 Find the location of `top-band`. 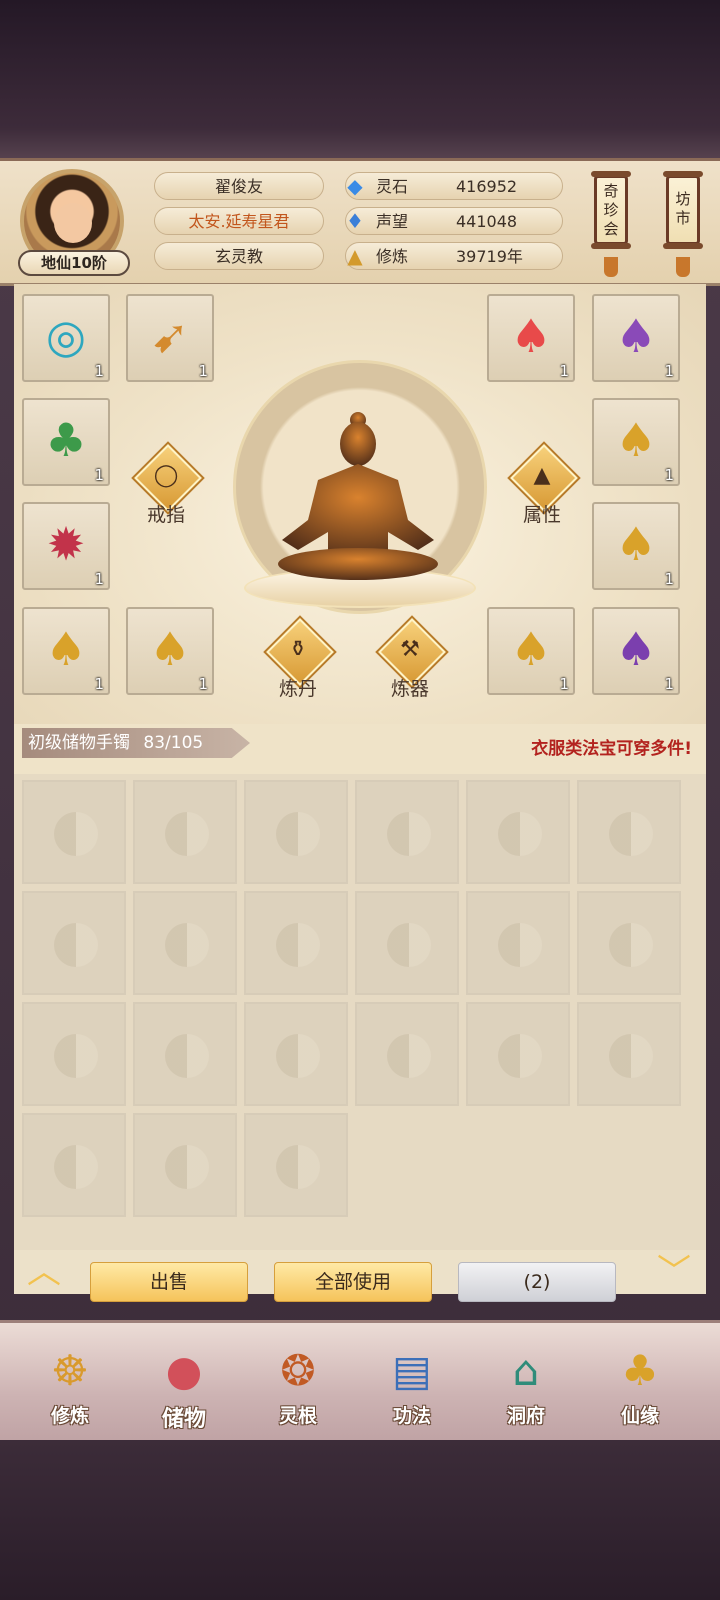

top-band is located at coordinates (360, 80).